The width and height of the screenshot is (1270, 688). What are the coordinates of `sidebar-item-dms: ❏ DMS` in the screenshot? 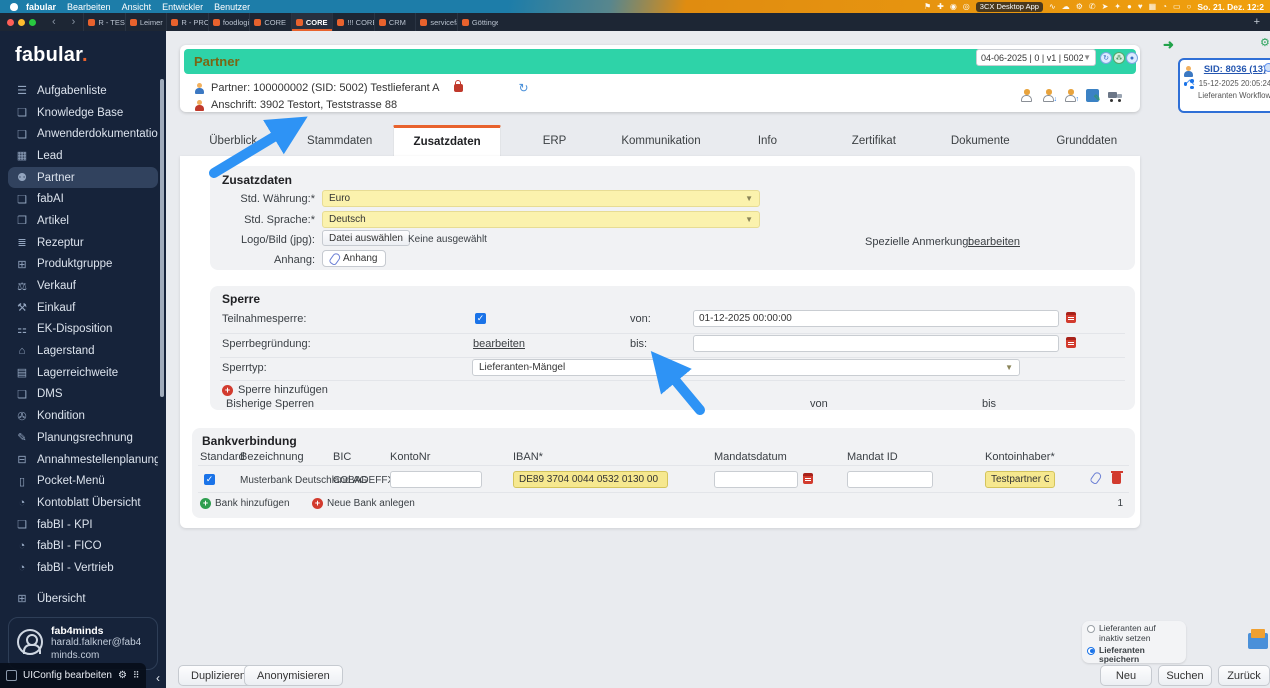 It's located at (83, 395).